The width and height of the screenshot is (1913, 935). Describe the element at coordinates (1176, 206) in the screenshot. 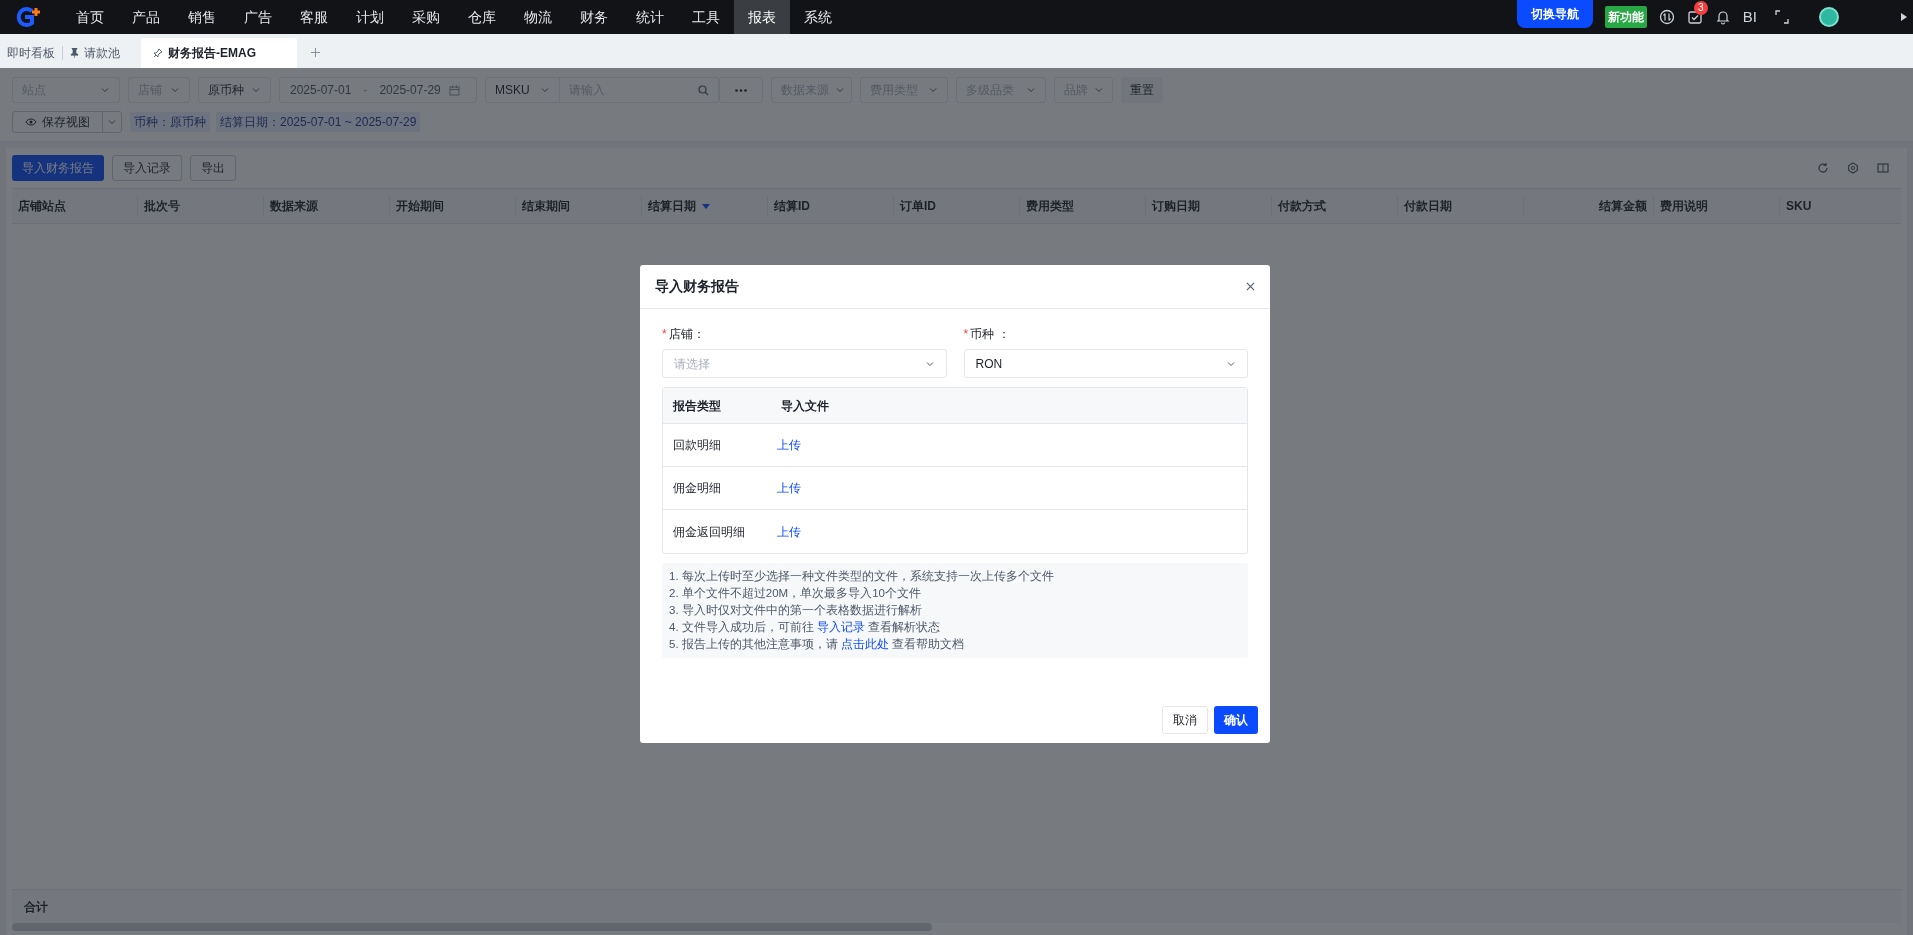

I see `column-header: 订购日期` at that location.